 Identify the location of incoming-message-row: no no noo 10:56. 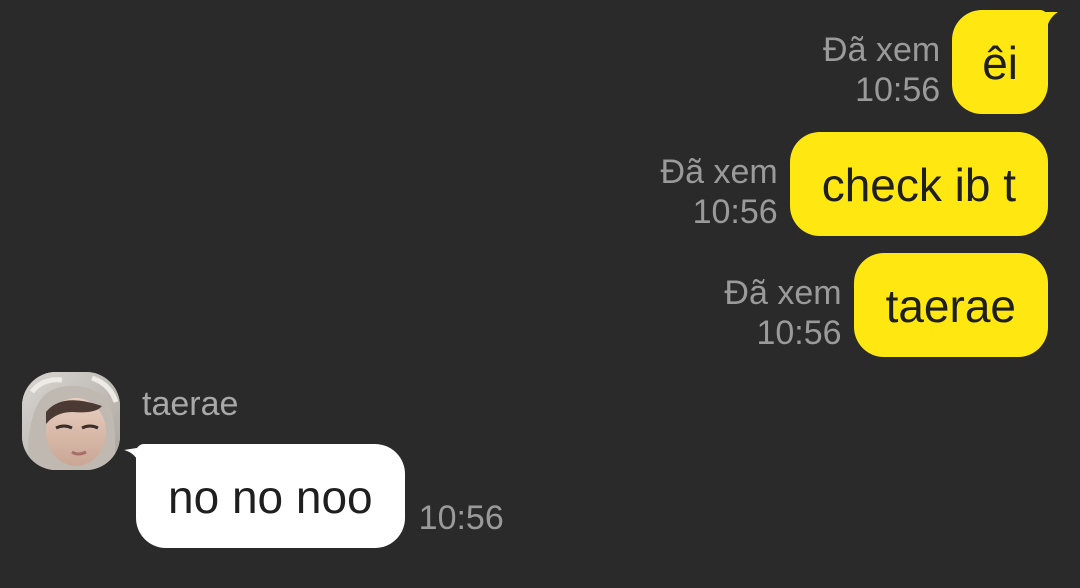
(314, 496).